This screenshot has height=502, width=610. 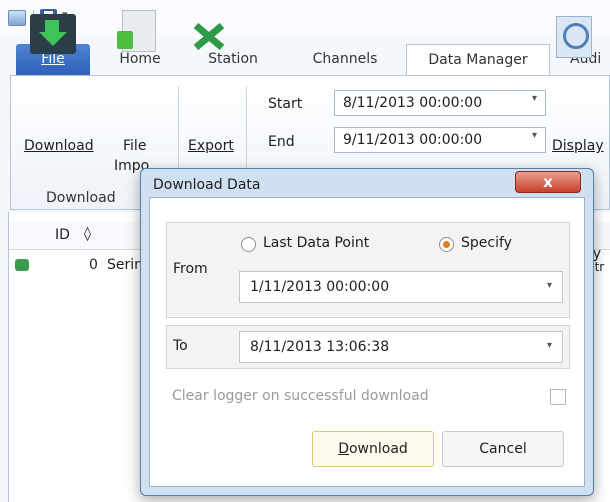 I want to click on export-button: Export, so click(x=211, y=146).